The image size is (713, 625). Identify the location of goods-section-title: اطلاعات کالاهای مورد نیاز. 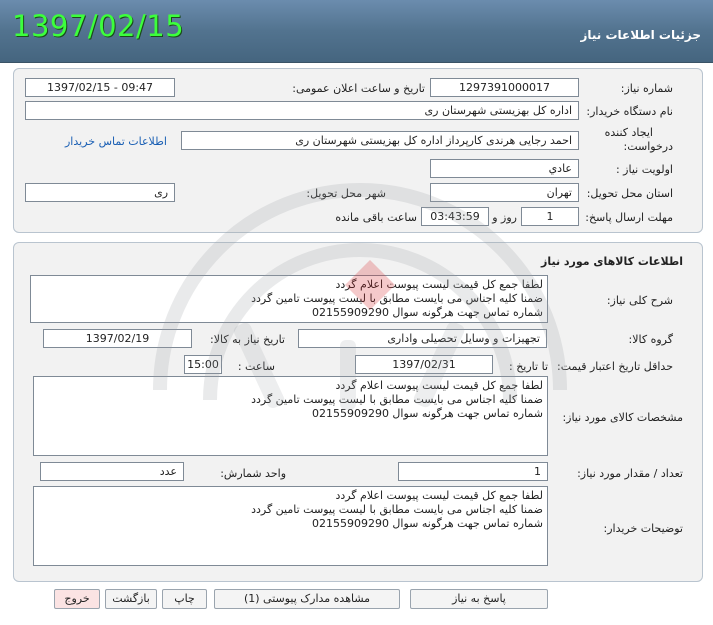
(612, 261).